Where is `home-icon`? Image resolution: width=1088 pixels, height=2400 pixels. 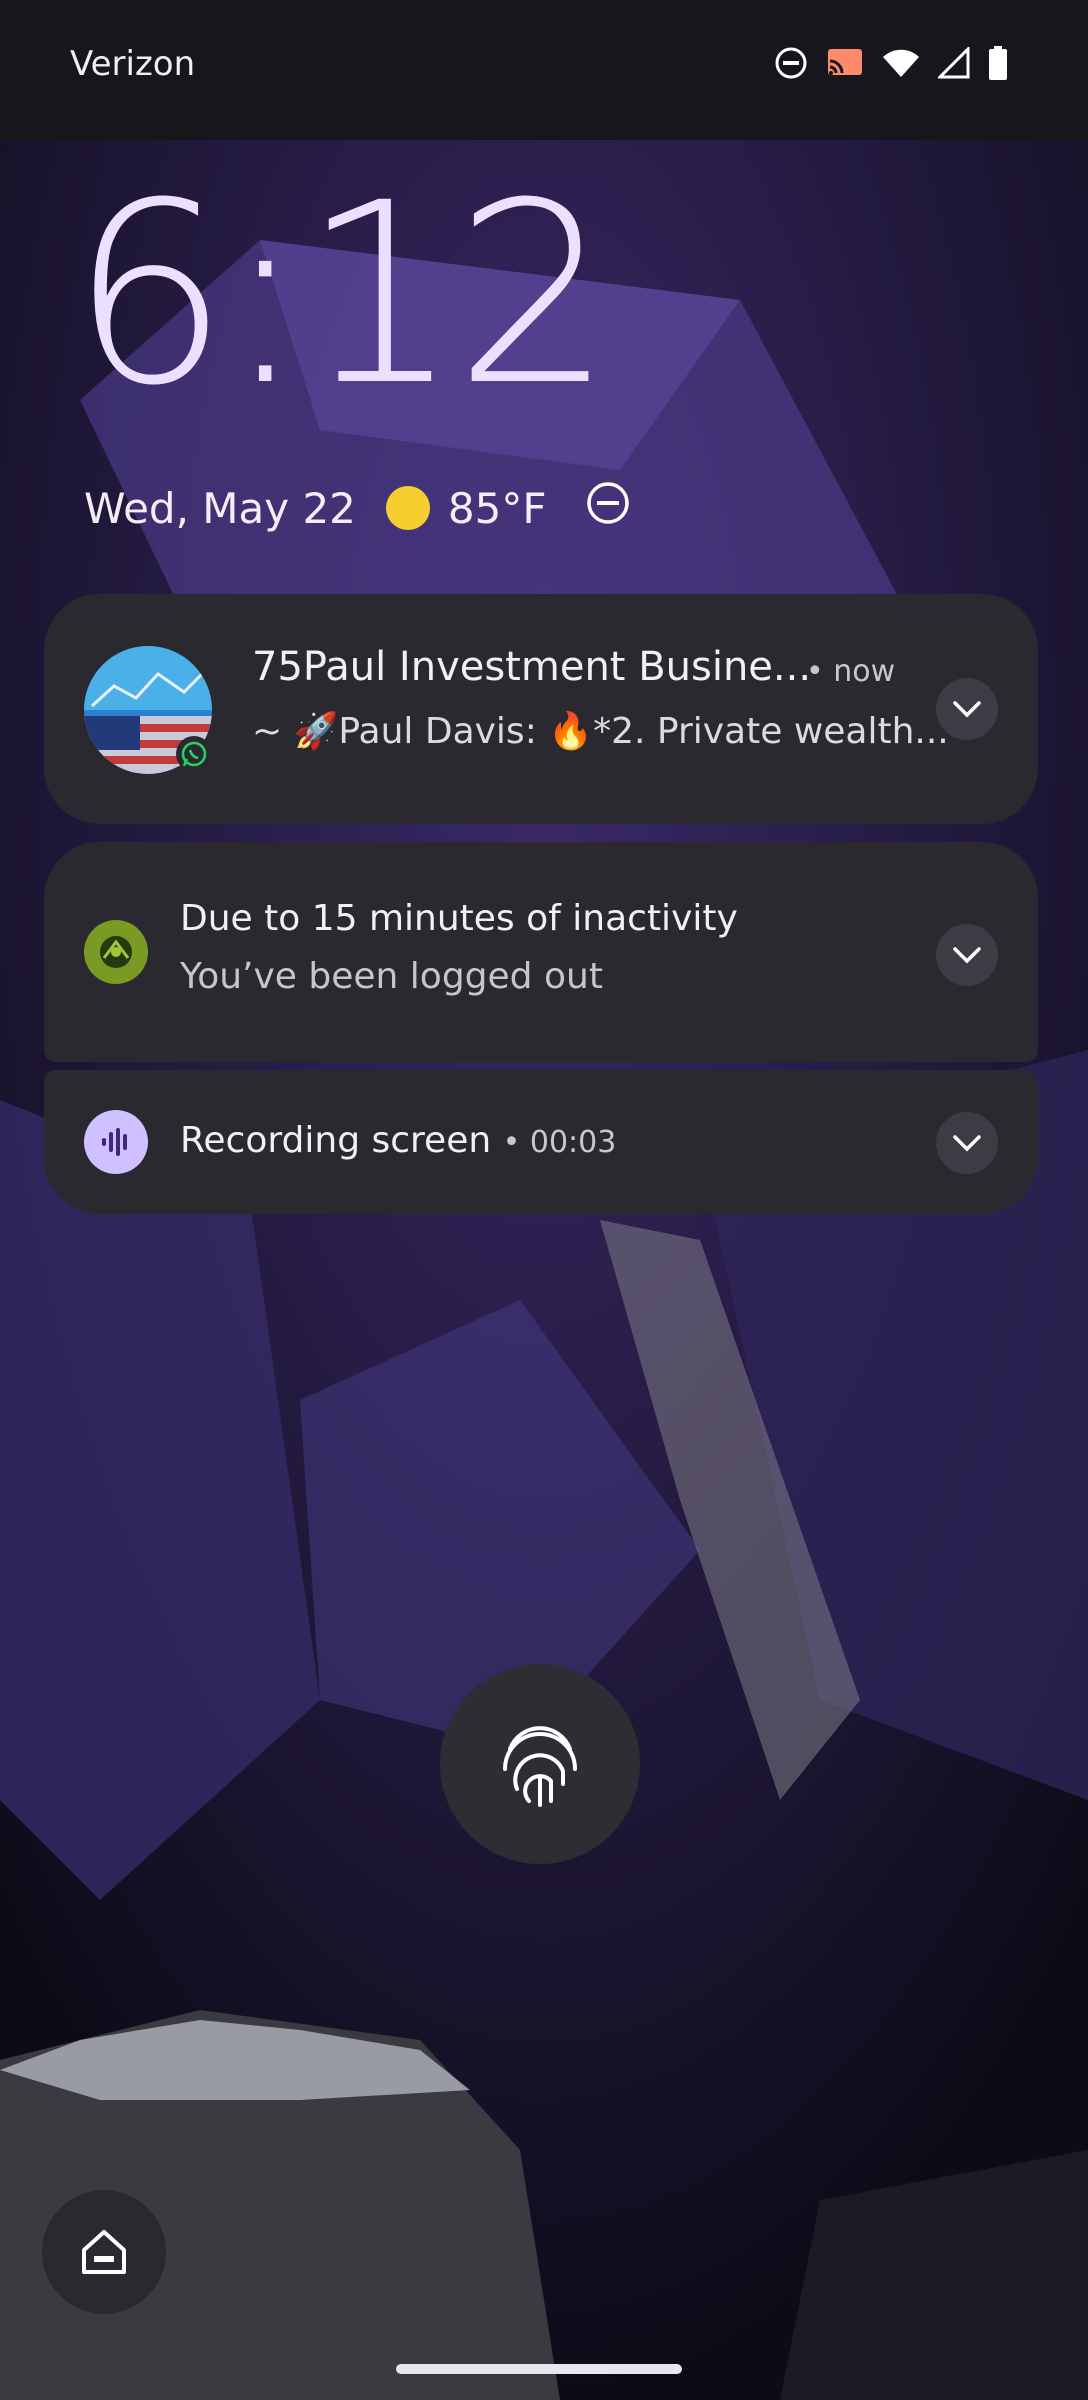 home-icon is located at coordinates (104, 2252).